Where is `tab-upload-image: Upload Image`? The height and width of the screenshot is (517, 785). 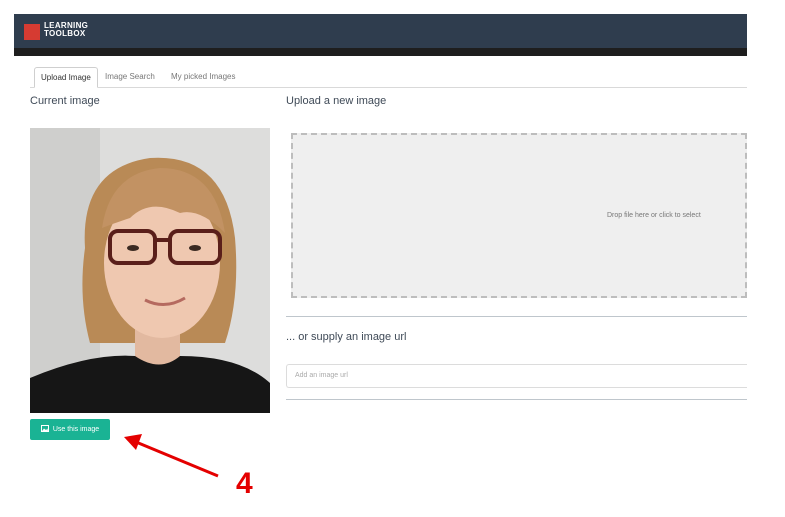
tab-upload-image: Upload Image is located at coordinates (66, 77).